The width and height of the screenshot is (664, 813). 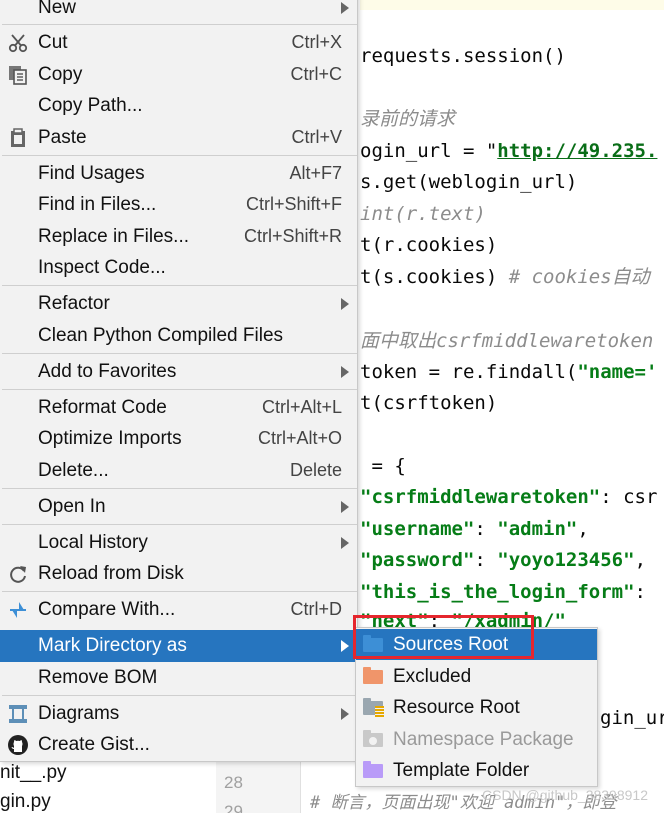 I want to click on menu-item-delete: Delete... Delete, so click(x=178, y=470).